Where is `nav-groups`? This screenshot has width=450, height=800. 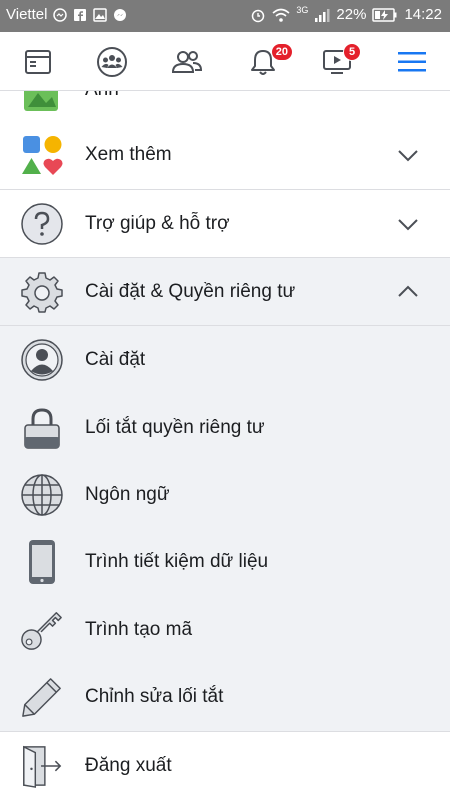 nav-groups is located at coordinates (112, 62).